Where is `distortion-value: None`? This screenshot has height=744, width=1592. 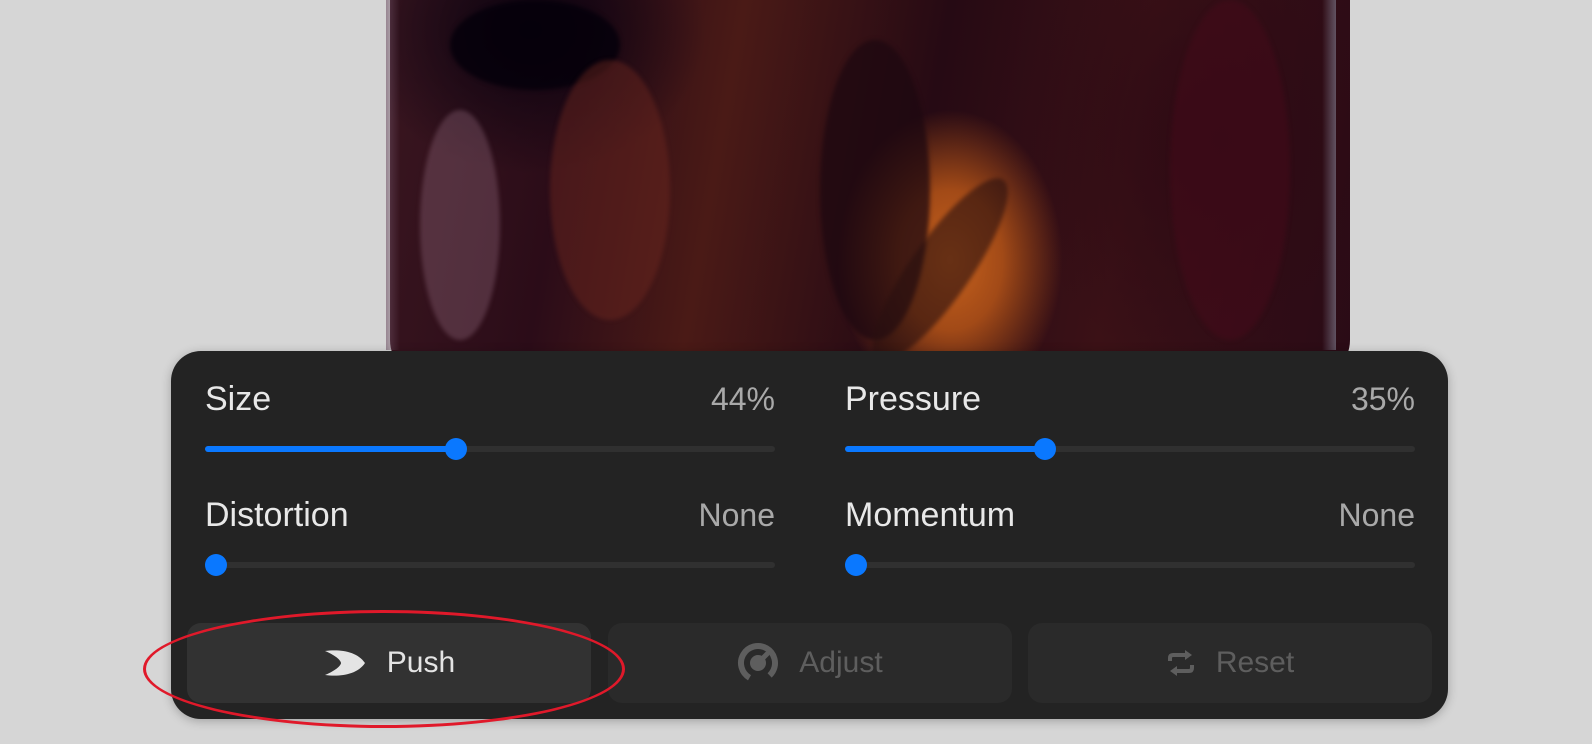
distortion-value: None is located at coordinates (737, 515).